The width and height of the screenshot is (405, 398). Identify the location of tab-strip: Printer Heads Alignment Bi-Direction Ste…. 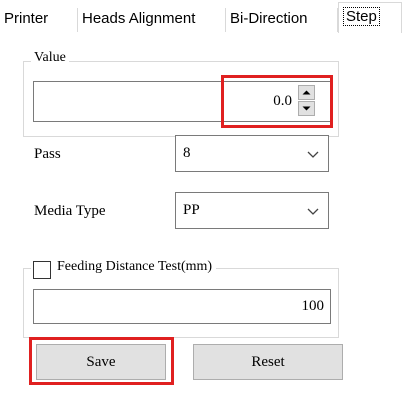
(202, 17).